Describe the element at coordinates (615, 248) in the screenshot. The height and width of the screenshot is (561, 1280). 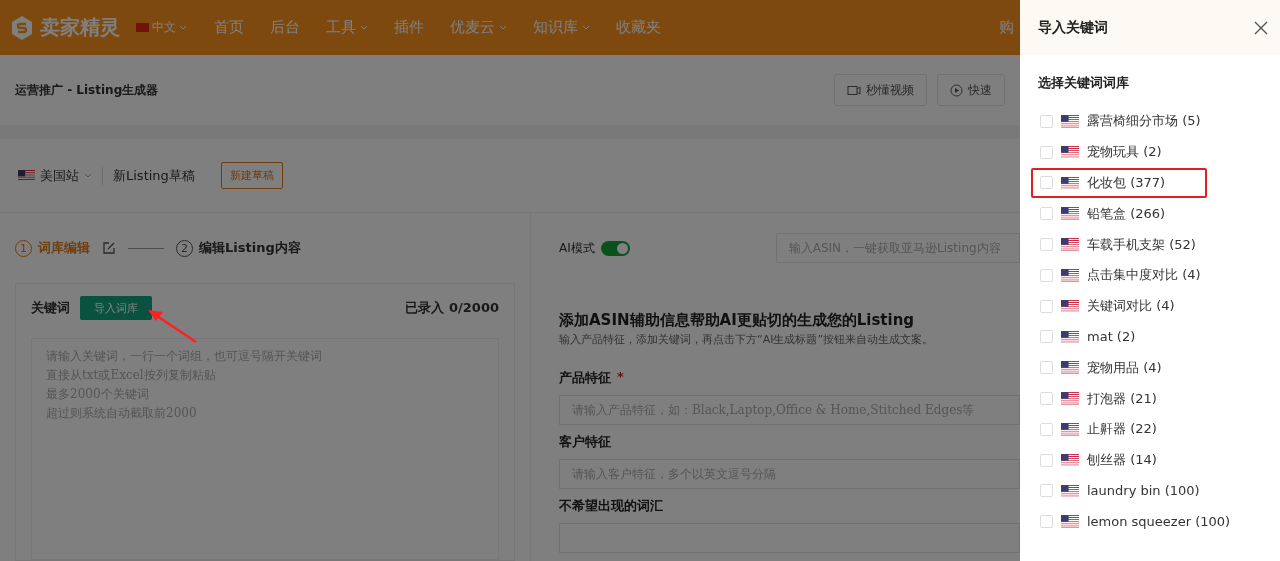
I see `ai-mode-toggle` at that location.